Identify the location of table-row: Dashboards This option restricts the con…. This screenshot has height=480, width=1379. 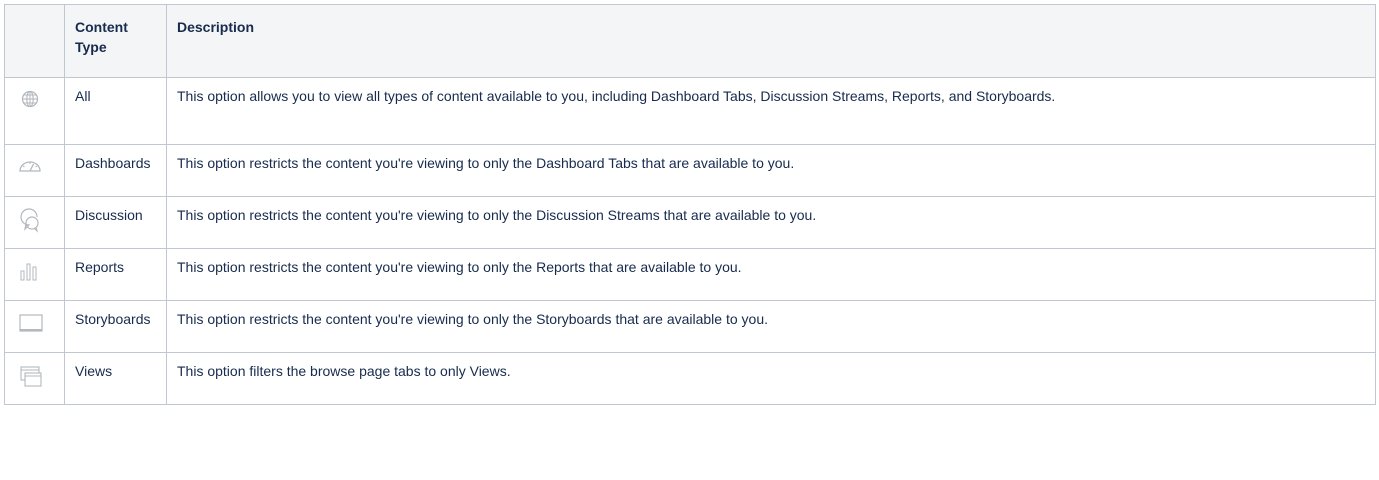
(690, 170).